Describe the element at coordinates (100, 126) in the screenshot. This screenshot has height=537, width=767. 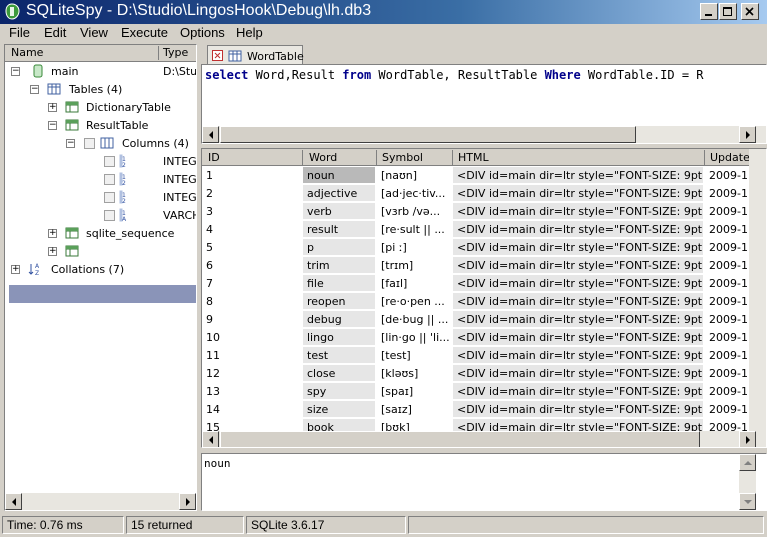
I see `tree-node-resulttable: − ResultTable` at that location.